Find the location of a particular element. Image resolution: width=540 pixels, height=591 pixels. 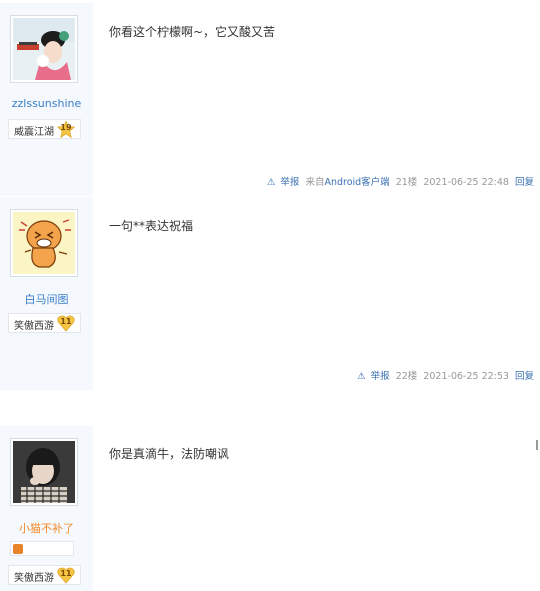

floor-number: 22楼 is located at coordinates (406, 376).